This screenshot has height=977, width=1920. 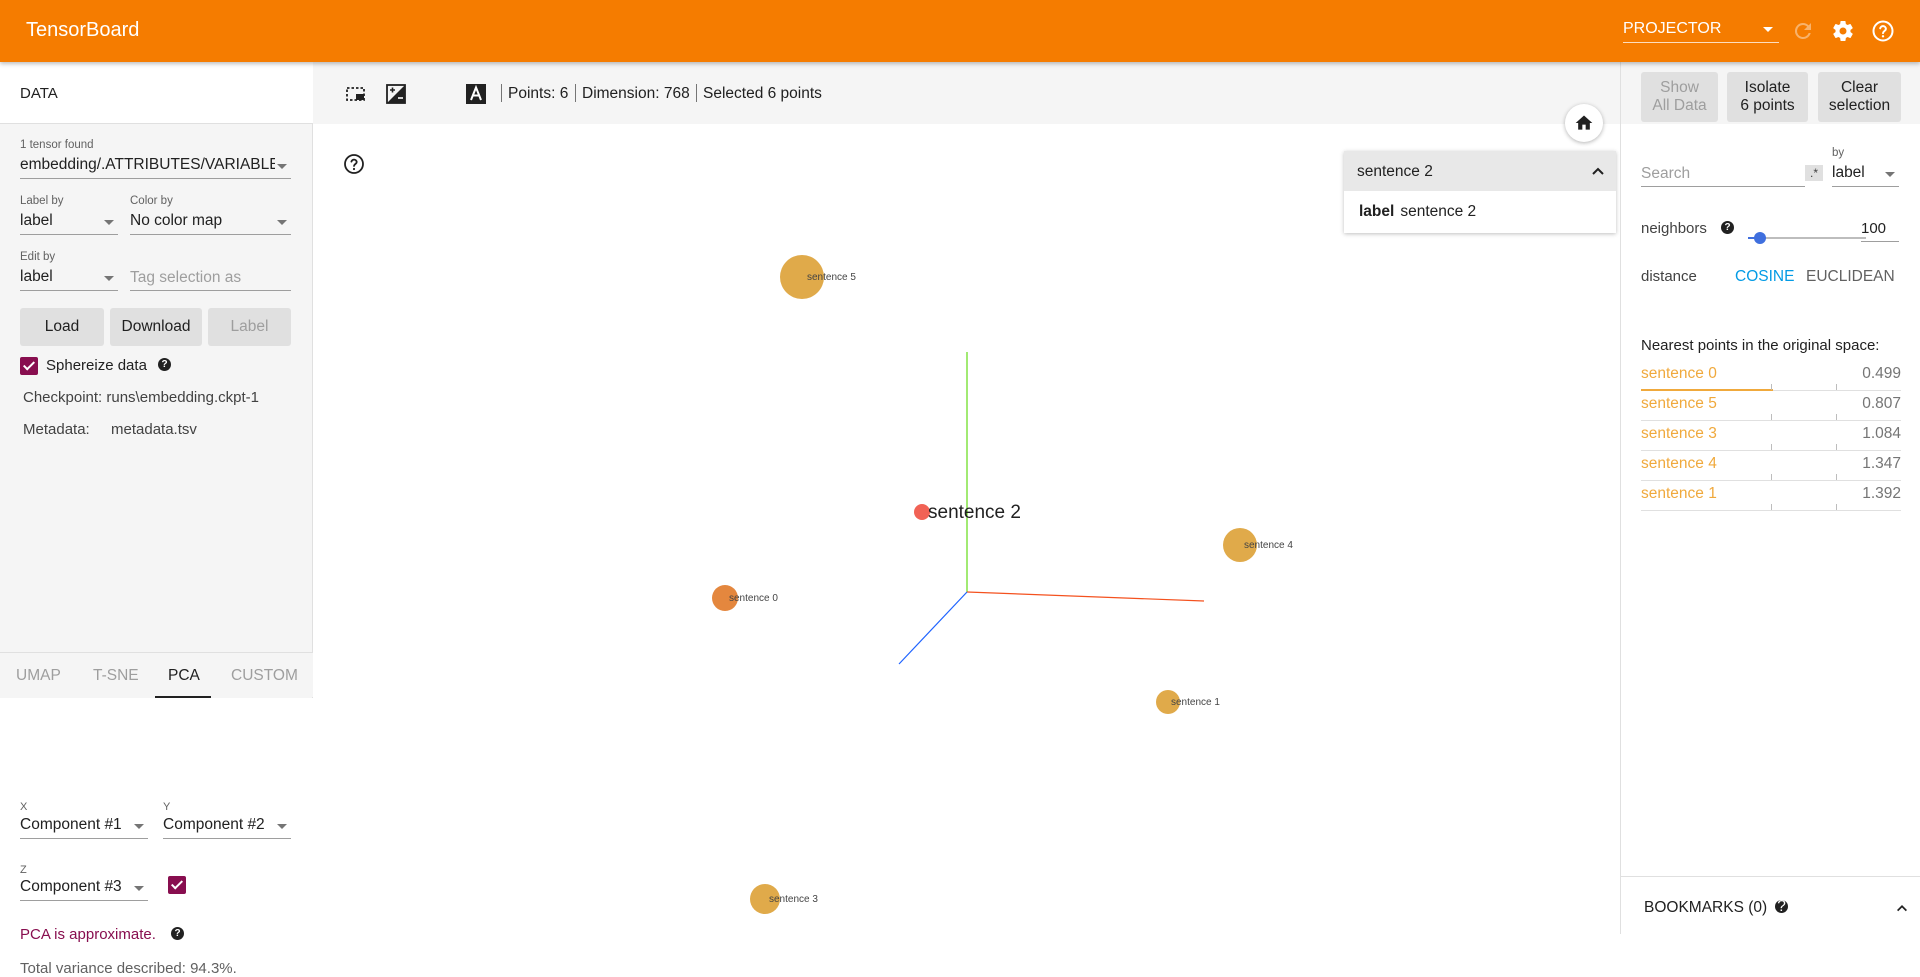 What do you see at coordinates (1701, 30) in the screenshot?
I see `plugin-selector: PROJECTOR` at bounding box center [1701, 30].